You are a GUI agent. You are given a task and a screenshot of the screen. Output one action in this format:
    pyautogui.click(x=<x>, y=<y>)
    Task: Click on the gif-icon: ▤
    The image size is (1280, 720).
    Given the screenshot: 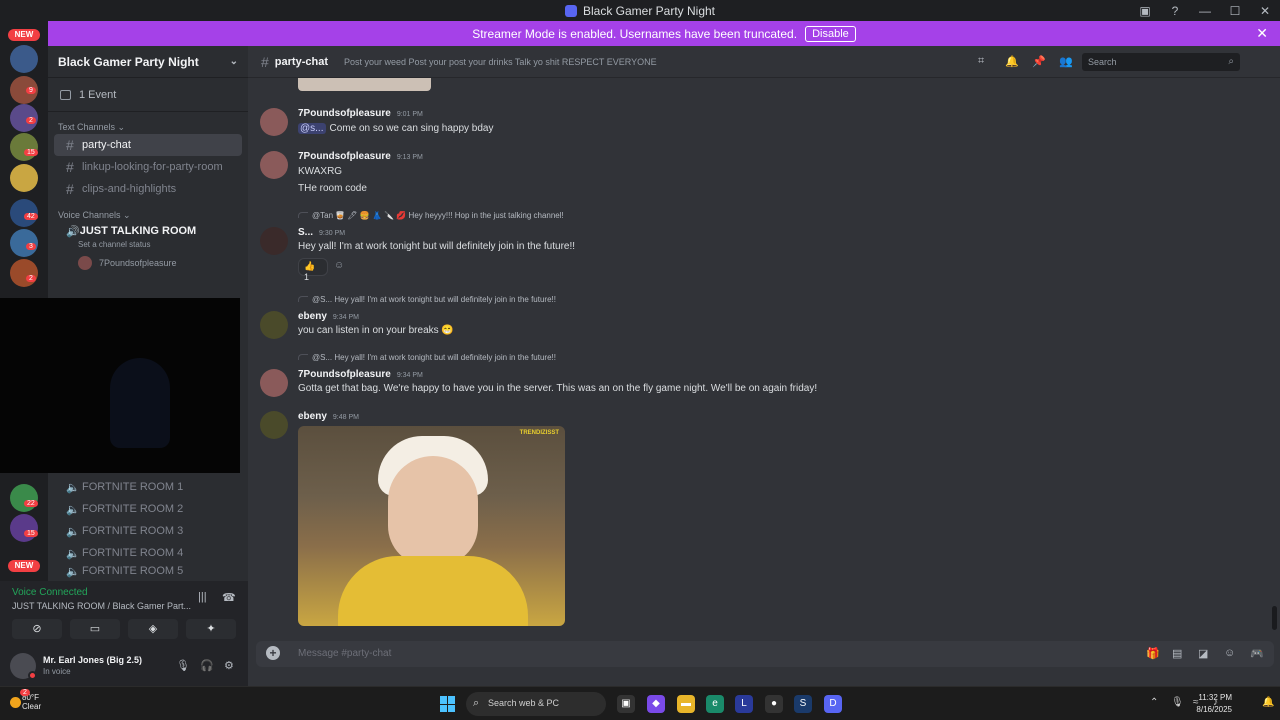 What is the action you would take?
    pyautogui.click(x=1177, y=653)
    